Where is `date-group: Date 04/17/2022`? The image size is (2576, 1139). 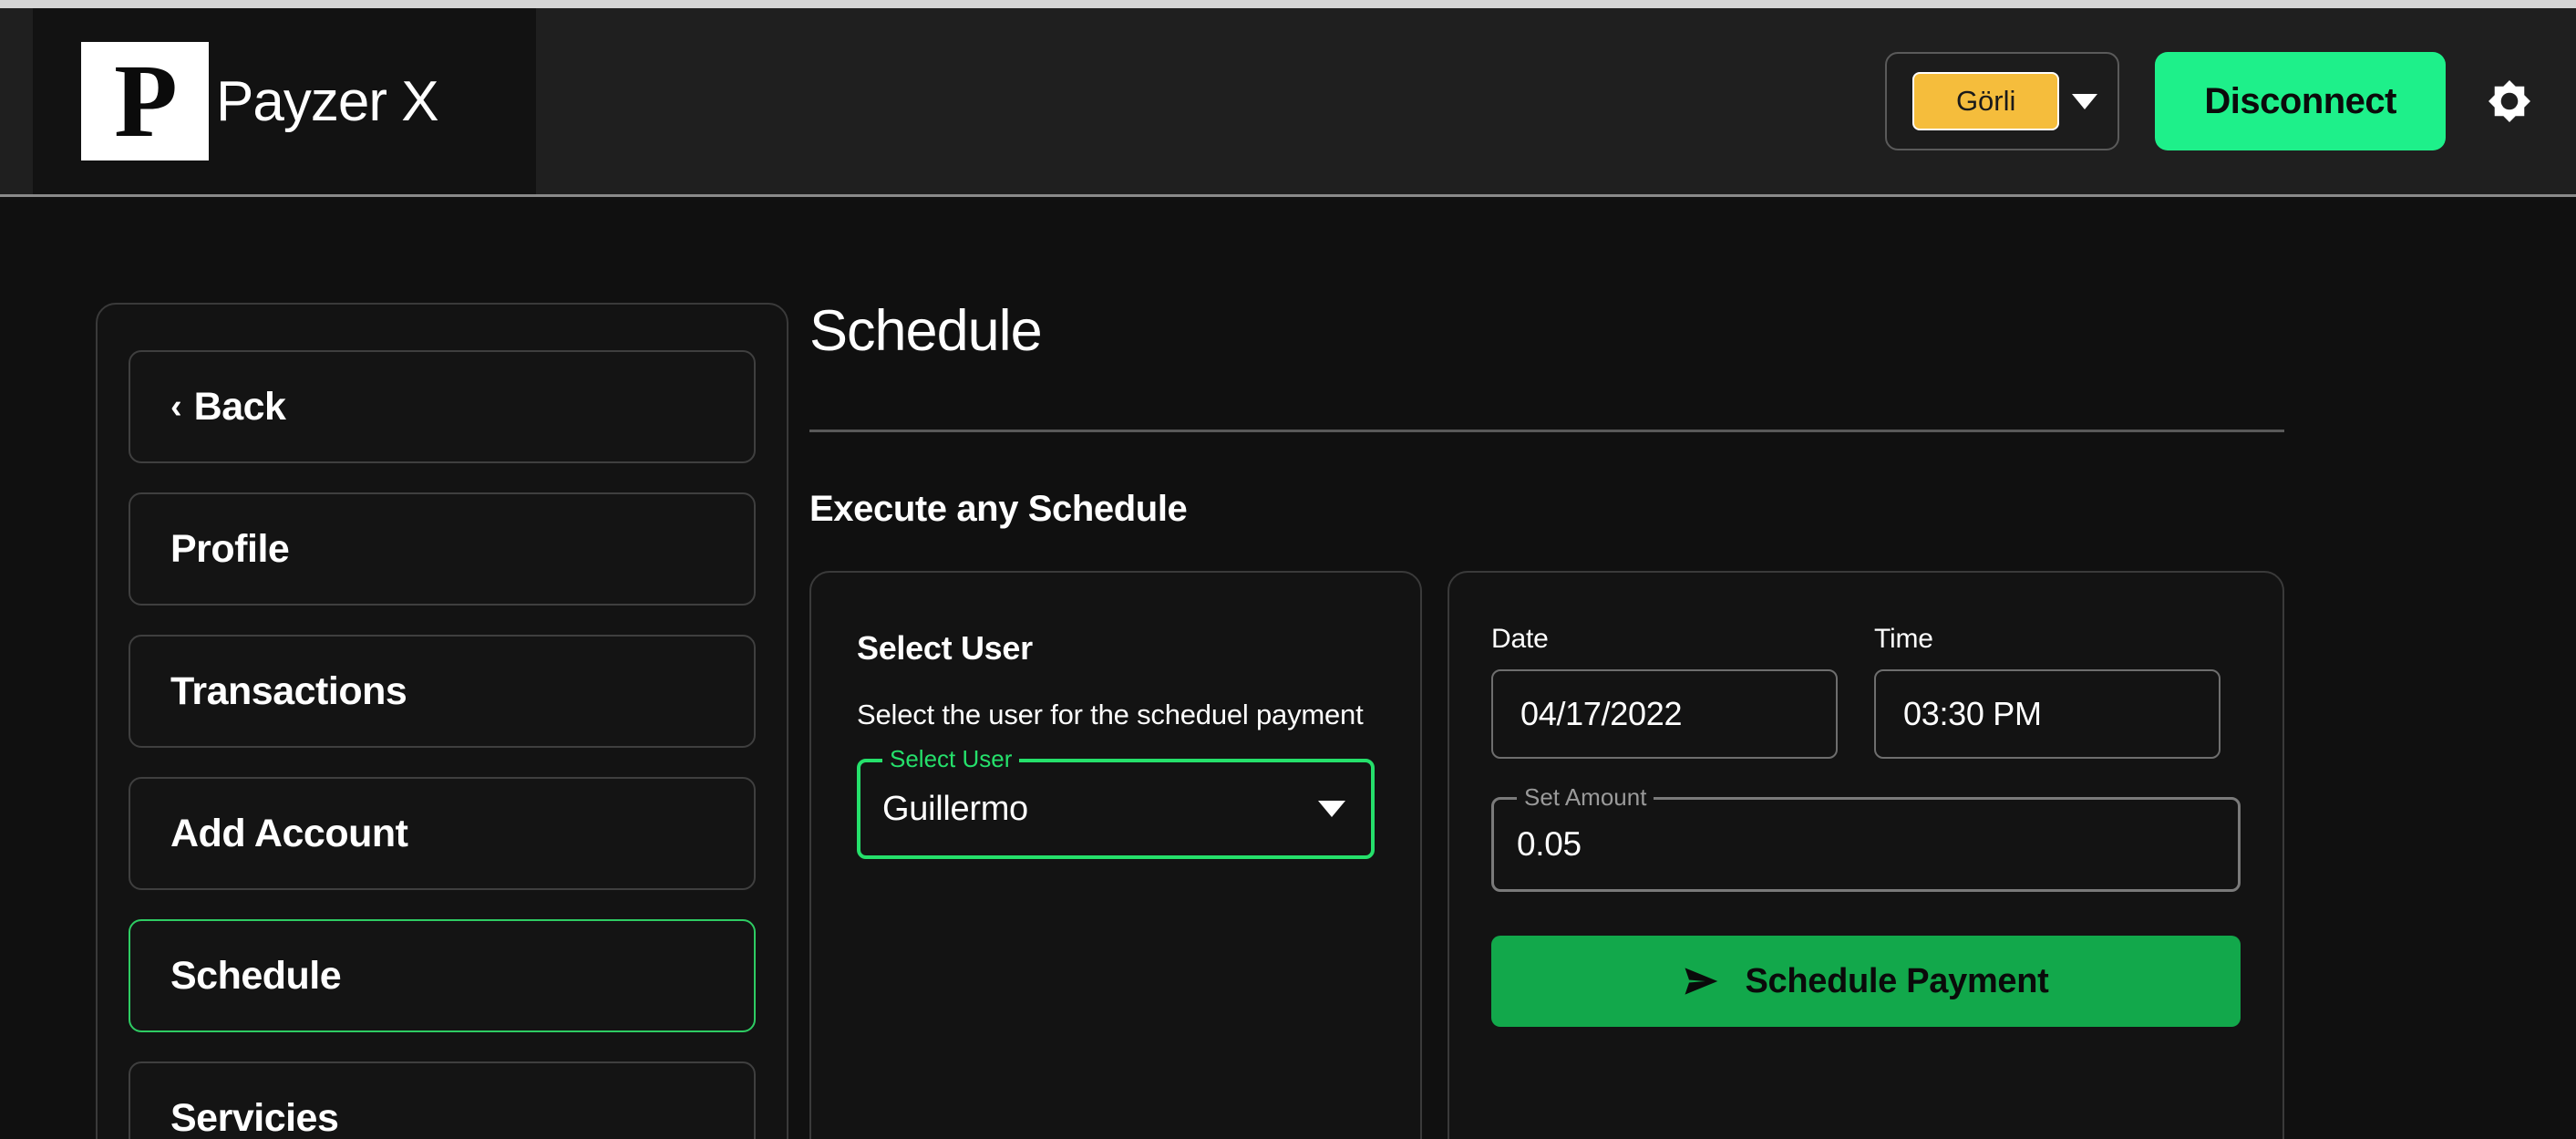
date-group: Date 04/17/2022 is located at coordinates (1664, 691).